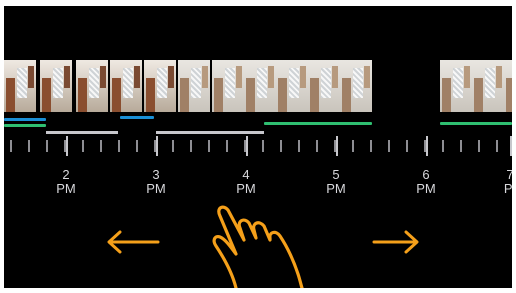 The width and height of the screenshot is (516, 293). What do you see at coordinates (395, 242) in the screenshot?
I see `arrow-right-icon` at bounding box center [395, 242].